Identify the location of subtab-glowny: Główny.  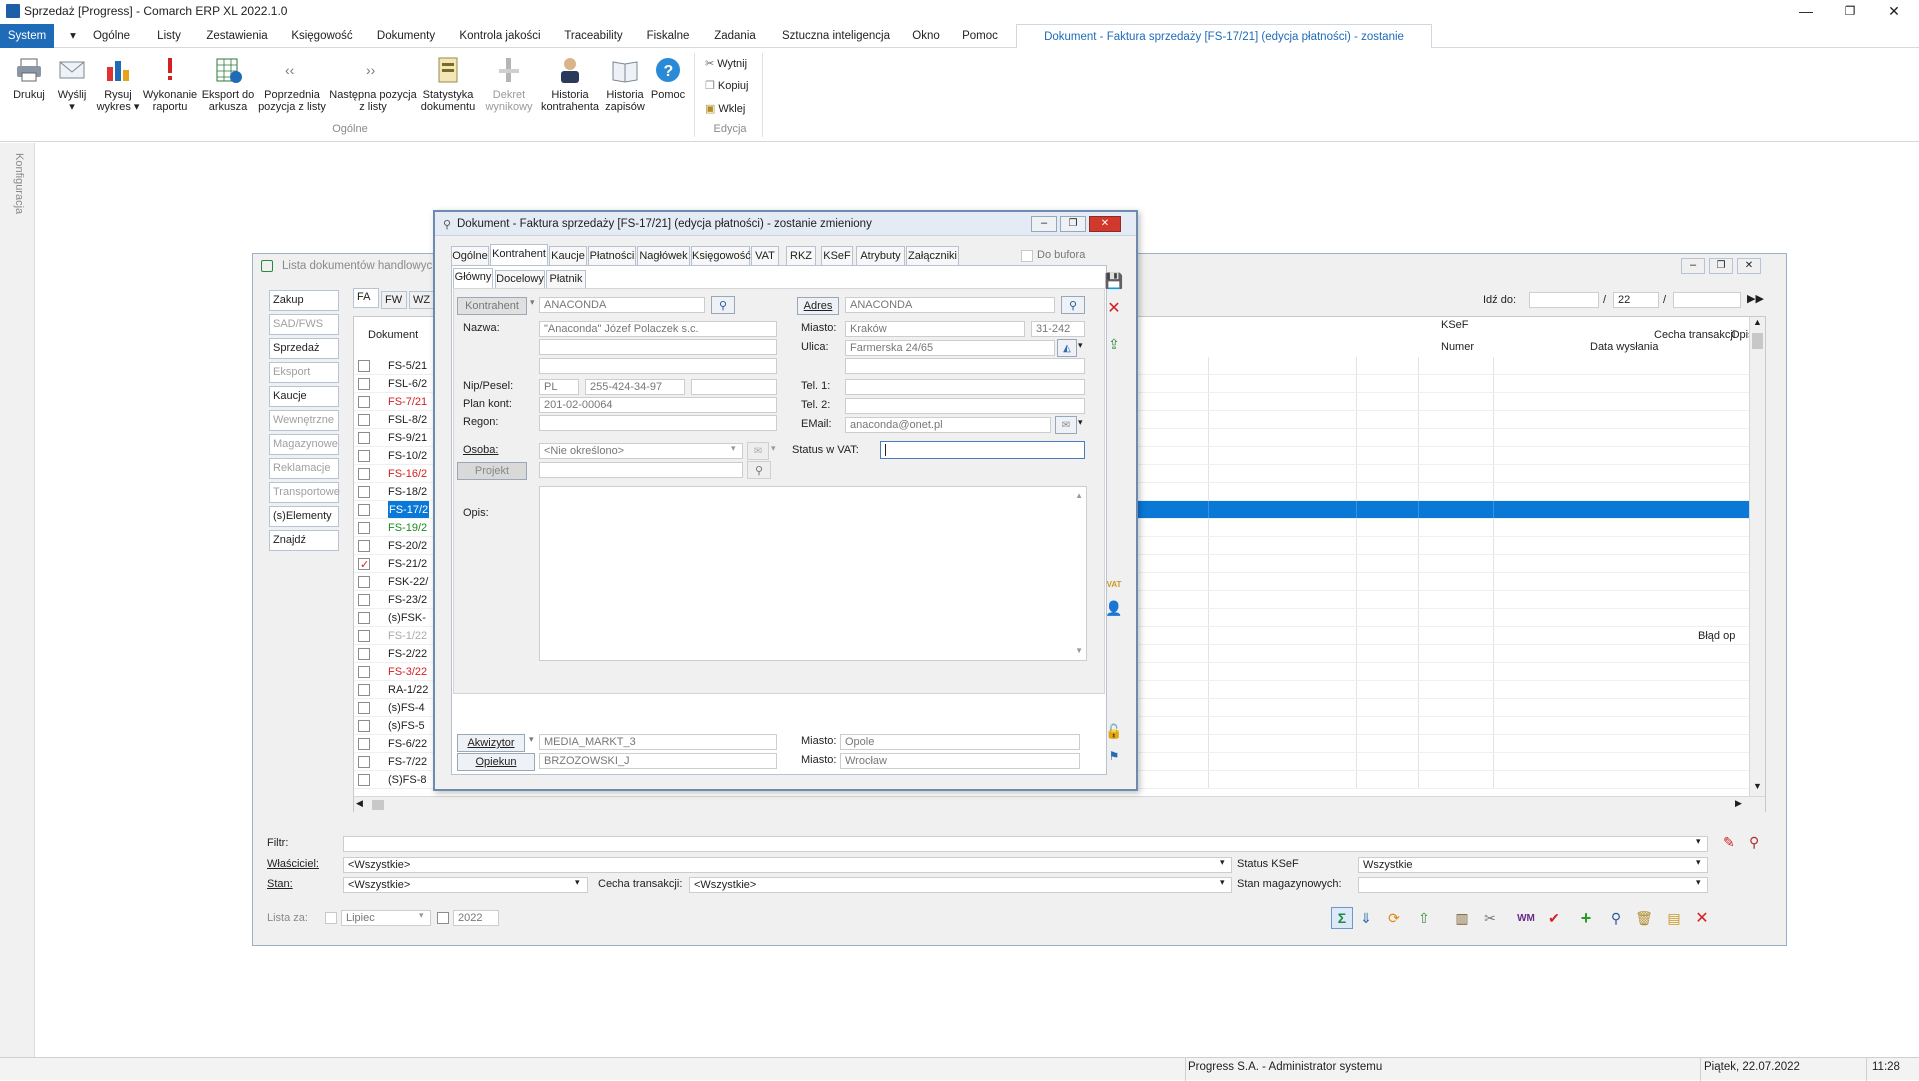
(473, 278).